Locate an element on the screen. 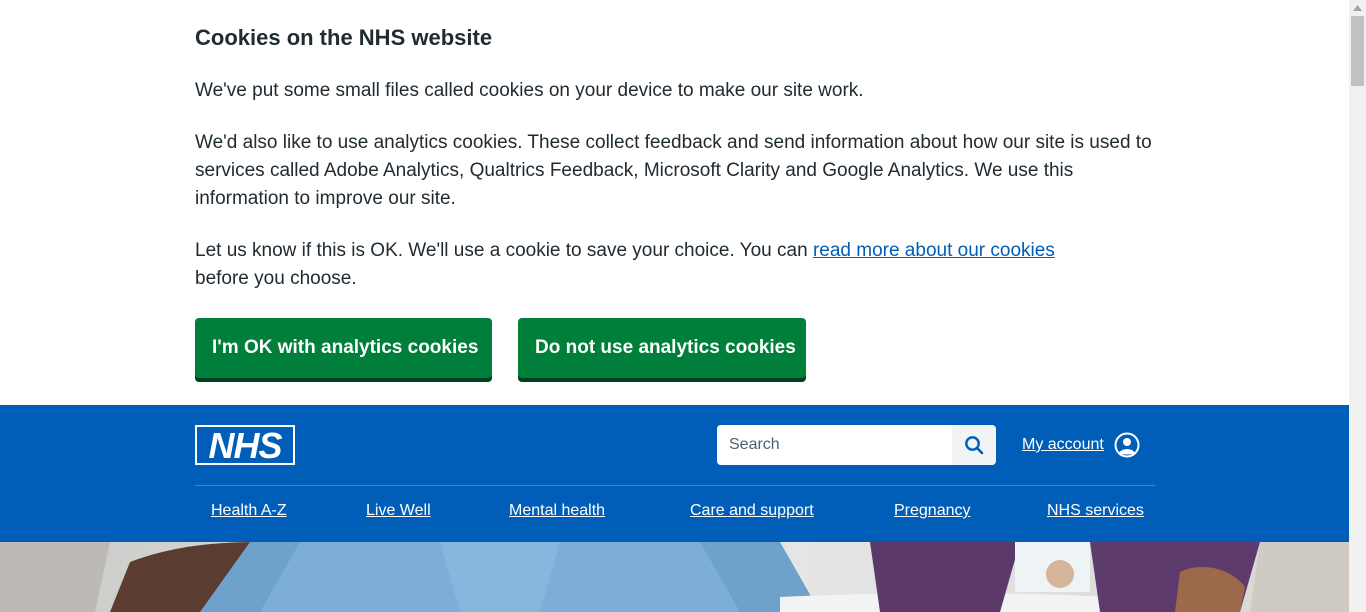 Image resolution: width=1366 pixels, height=612 pixels. scrollbar-thumb is located at coordinates (1357, 51).